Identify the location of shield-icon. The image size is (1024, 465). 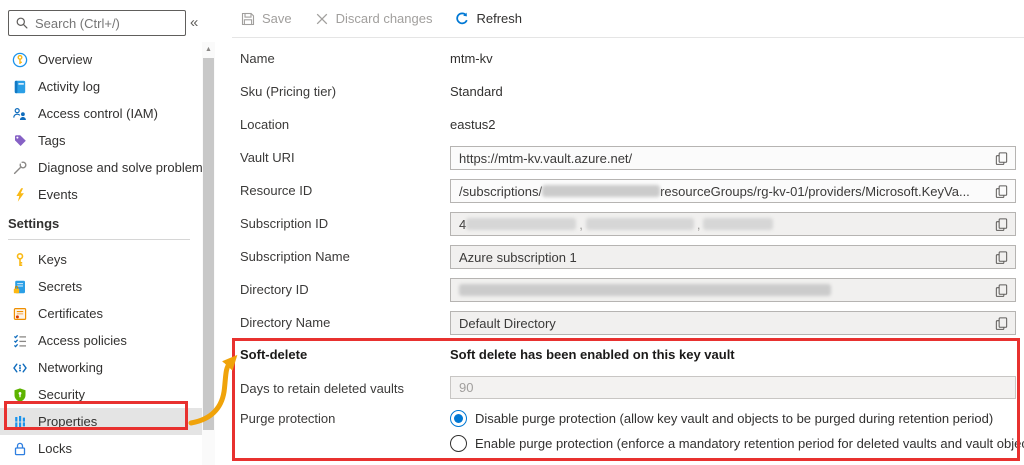
(20, 395).